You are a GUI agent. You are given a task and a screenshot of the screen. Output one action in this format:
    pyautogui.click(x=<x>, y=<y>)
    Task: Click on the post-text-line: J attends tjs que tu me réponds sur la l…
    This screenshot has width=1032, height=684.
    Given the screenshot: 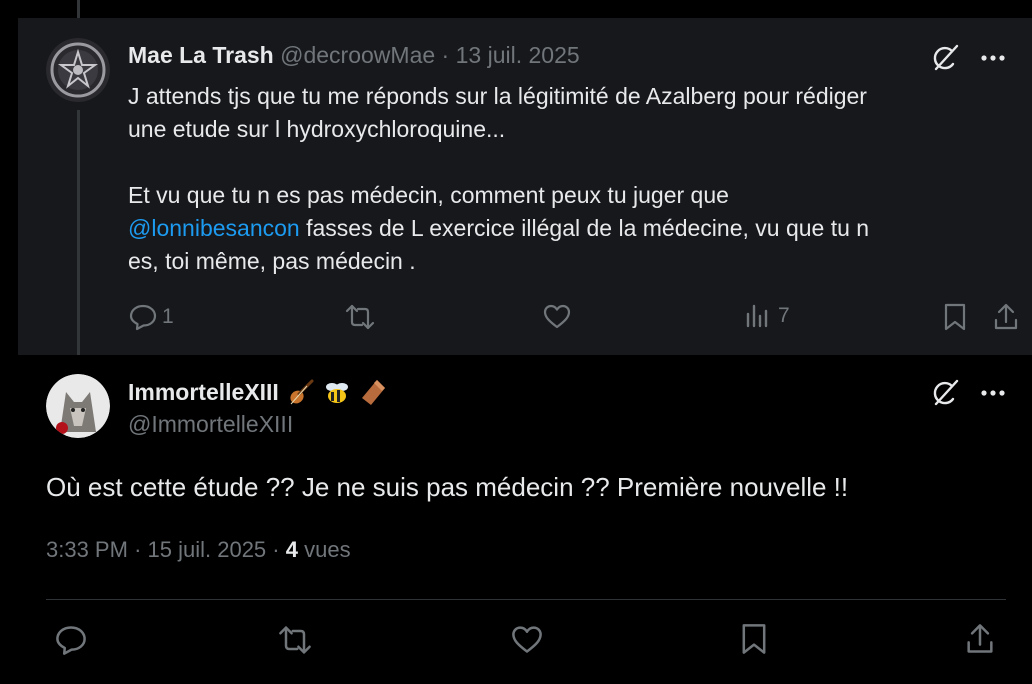 What is the action you would take?
    pyautogui.click(x=497, y=96)
    